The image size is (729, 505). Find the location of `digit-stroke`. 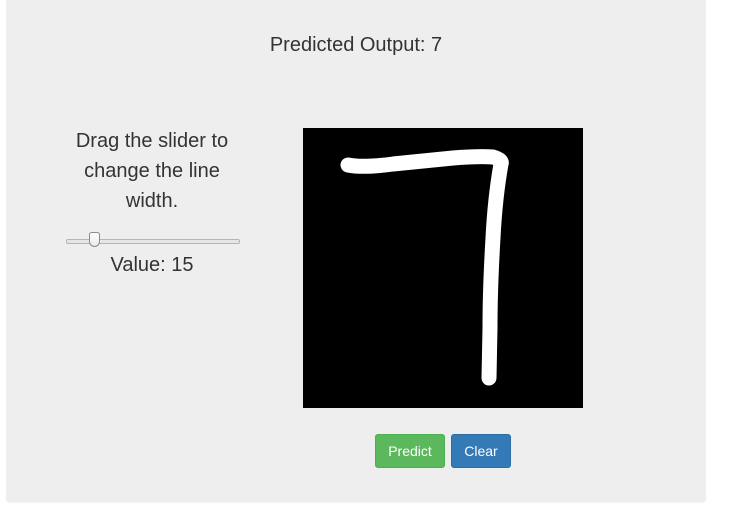

digit-stroke is located at coordinates (424, 267).